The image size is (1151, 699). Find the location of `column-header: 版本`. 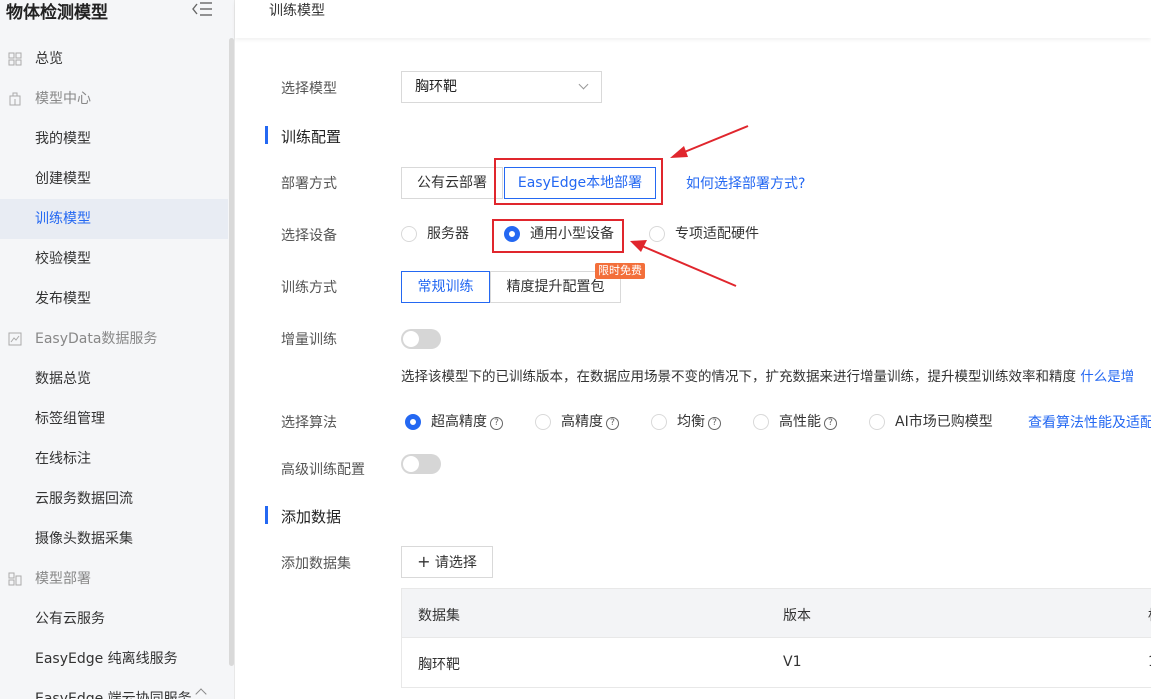

column-header: 版本 is located at coordinates (797, 616).